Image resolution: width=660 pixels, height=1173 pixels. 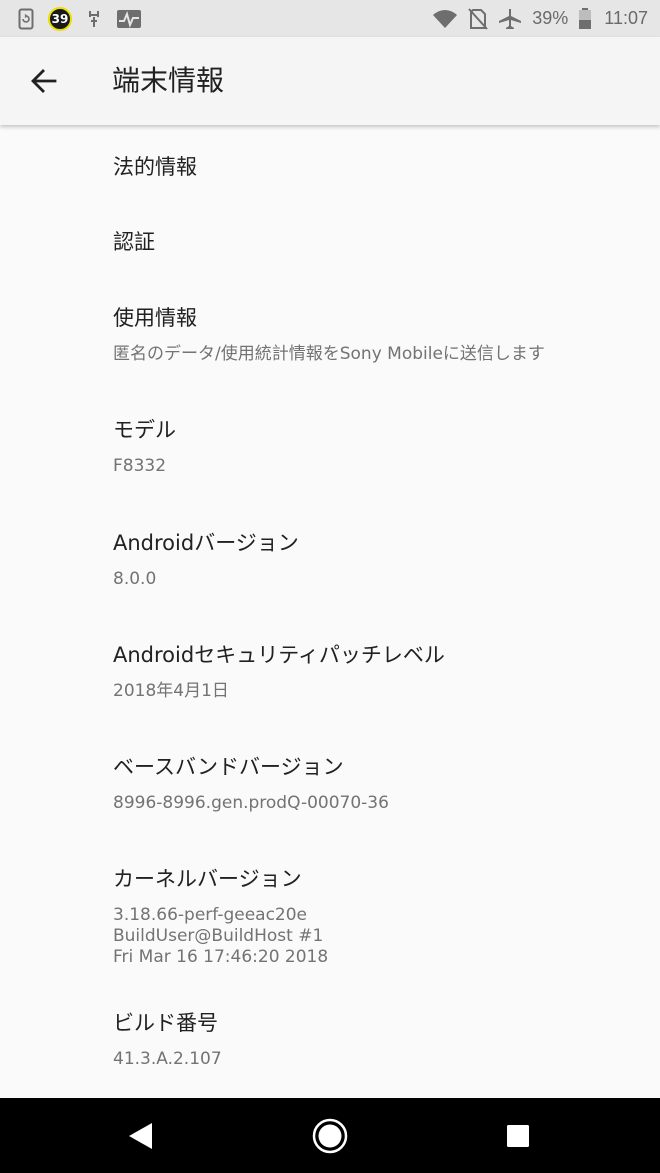 What do you see at coordinates (373, 333) in the screenshot?
I see `list-item-usage-info: 使用情報 匿名のデータ/使用統計情報をSony Mobileに送信します` at bounding box center [373, 333].